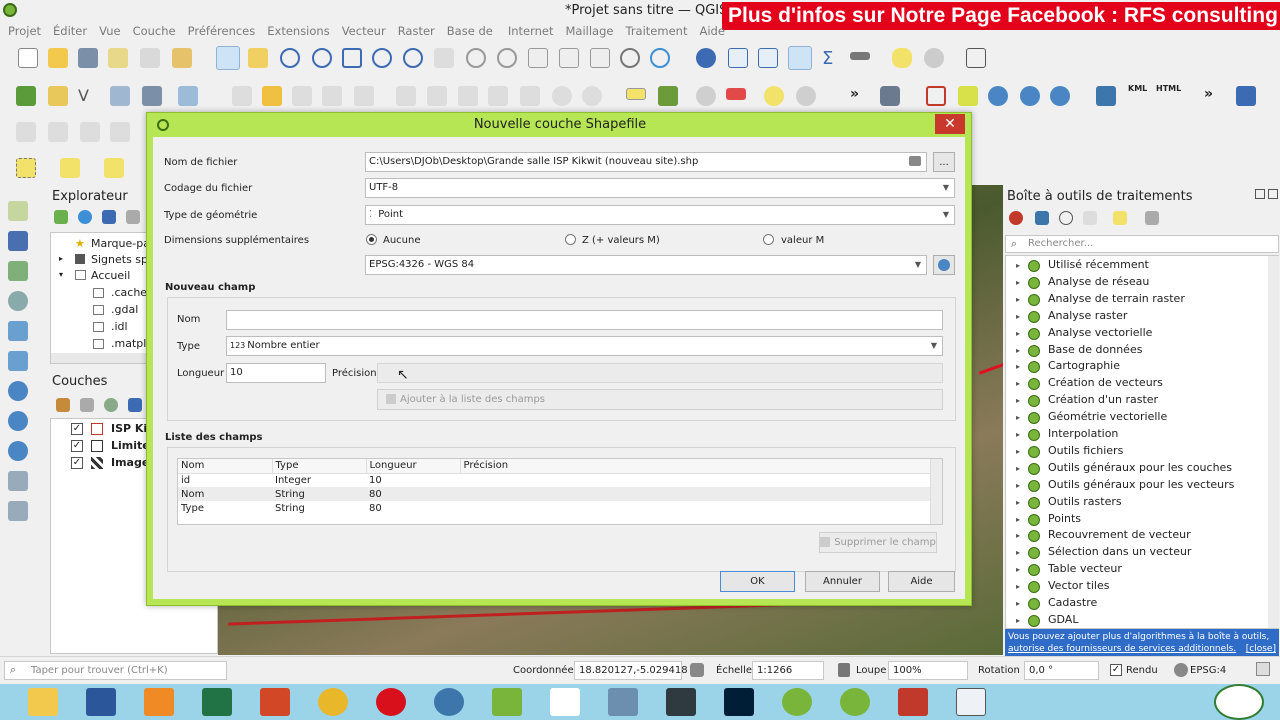 The width and height of the screenshot is (1280, 720). Describe the element at coordinates (217, 702) in the screenshot. I see `excel-icon` at that location.